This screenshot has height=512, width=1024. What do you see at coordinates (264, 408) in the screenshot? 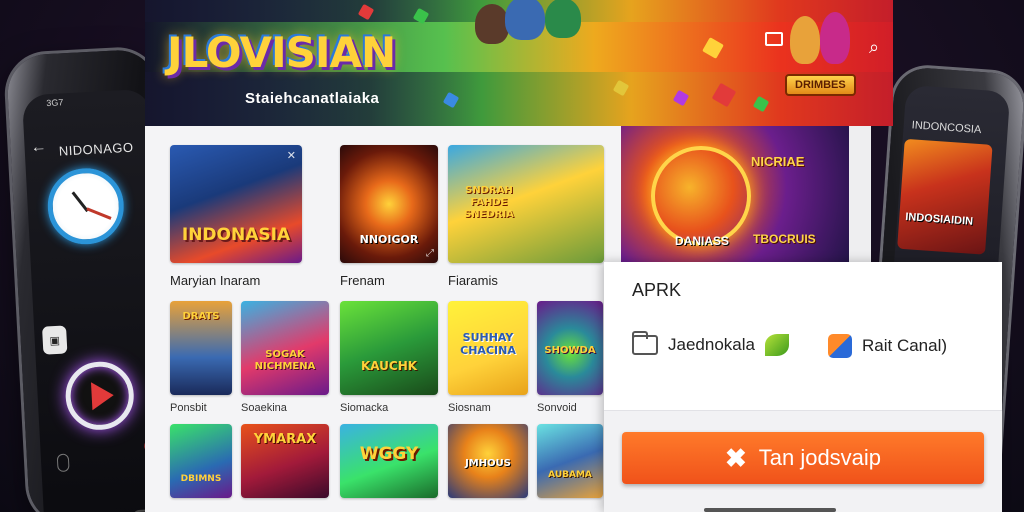
I see `game-tile-label: Soaekina` at bounding box center [264, 408].